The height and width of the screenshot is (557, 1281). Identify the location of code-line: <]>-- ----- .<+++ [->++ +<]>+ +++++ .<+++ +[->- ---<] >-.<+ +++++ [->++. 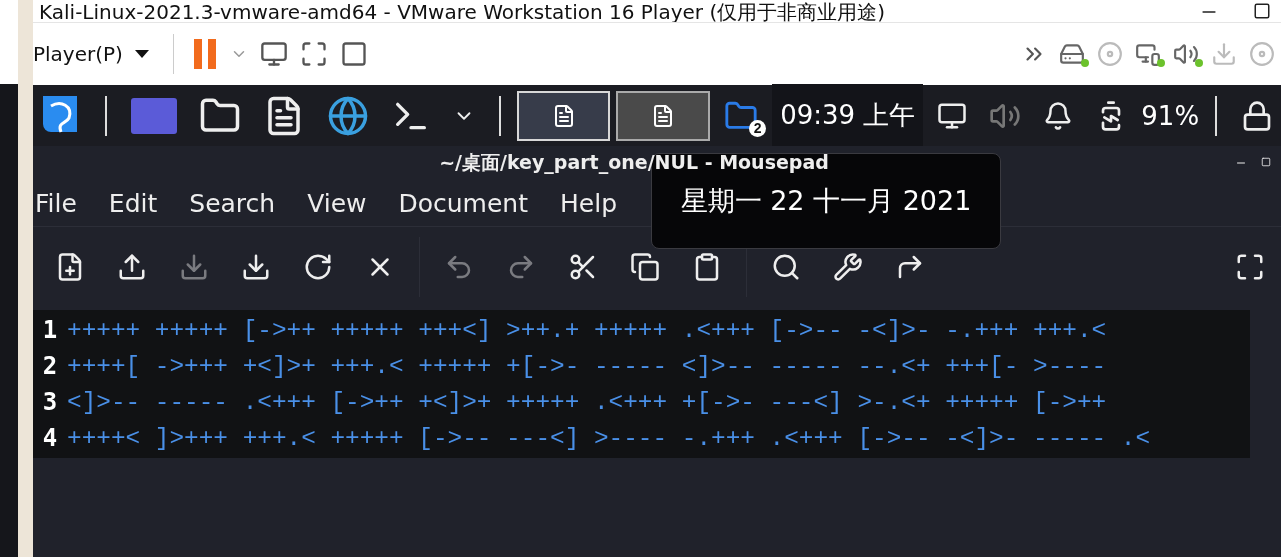
(587, 402).